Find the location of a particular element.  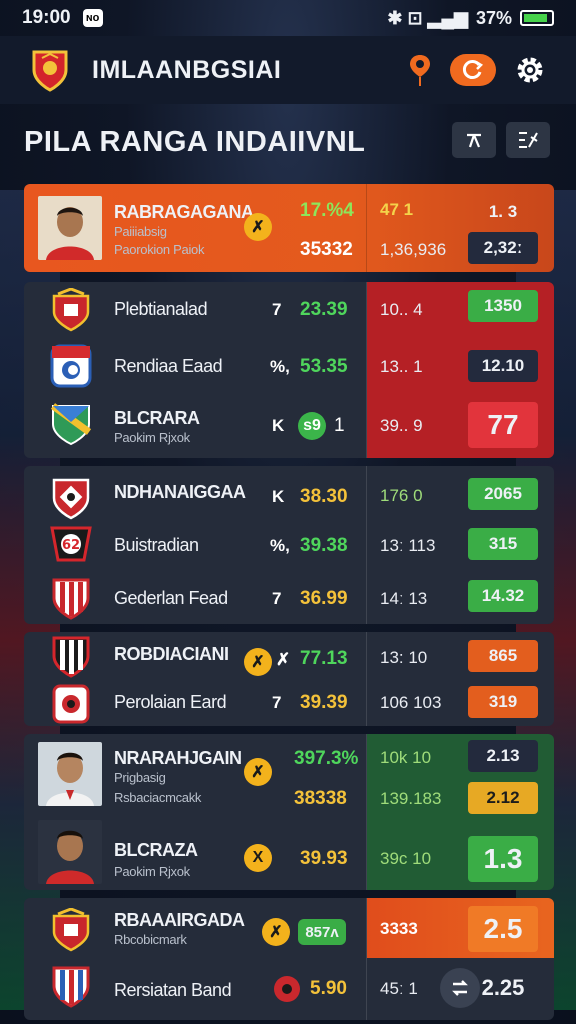

team-row: Plebtianalad 7 23.39 10.. 4 1350 is located at coordinates (289, 310).